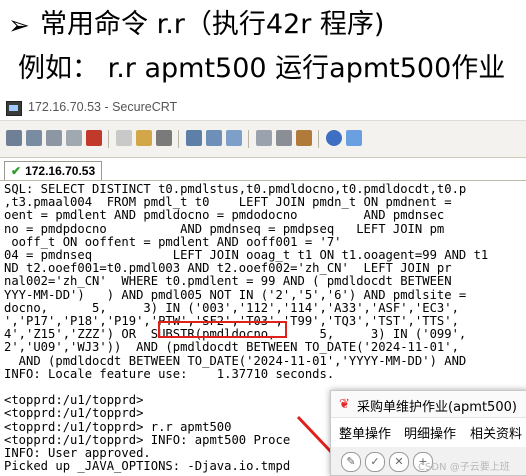  I want to click on paste-icon, so click(144, 138).